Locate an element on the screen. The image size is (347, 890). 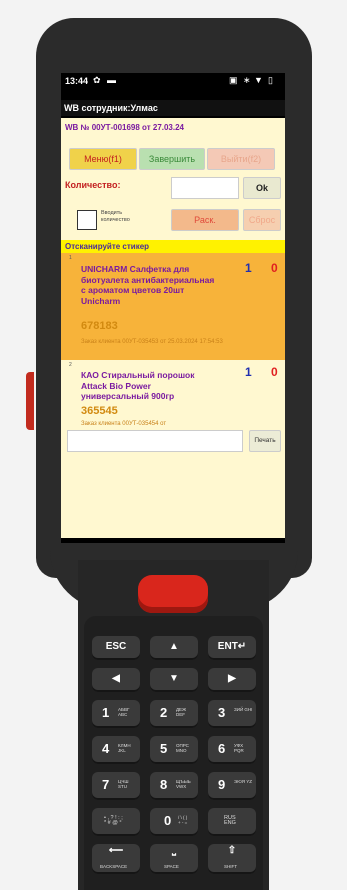
scan-trigger-button is located at coordinates (173, 594).